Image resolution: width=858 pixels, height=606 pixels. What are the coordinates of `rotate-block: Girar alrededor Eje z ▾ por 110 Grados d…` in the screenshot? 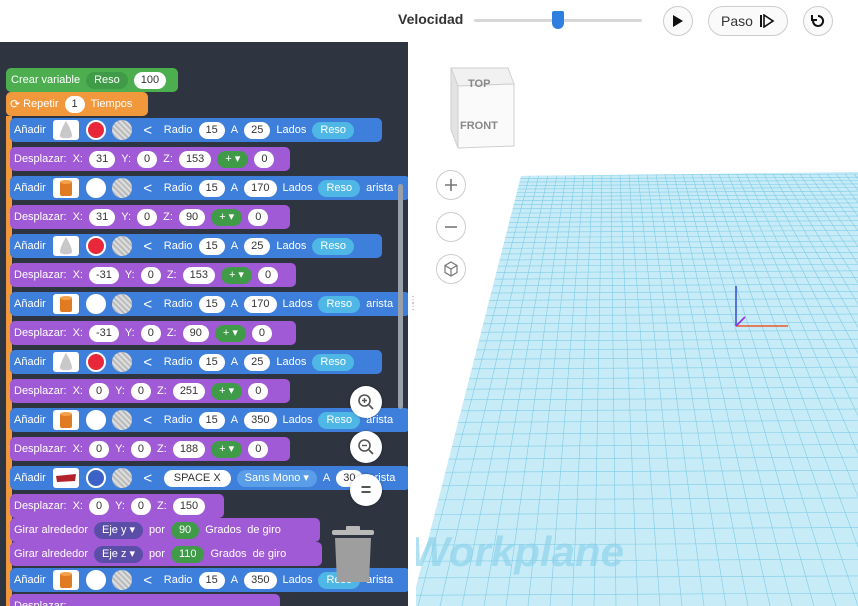 It's located at (166, 554).